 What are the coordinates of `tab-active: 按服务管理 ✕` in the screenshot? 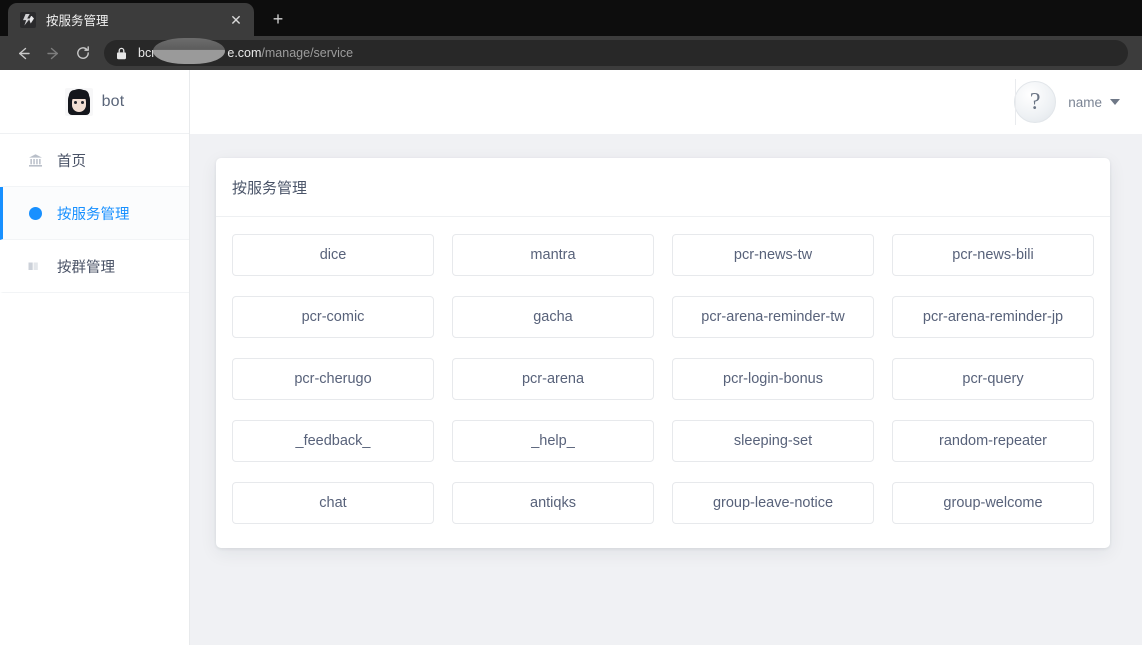 It's located at (131, 19).